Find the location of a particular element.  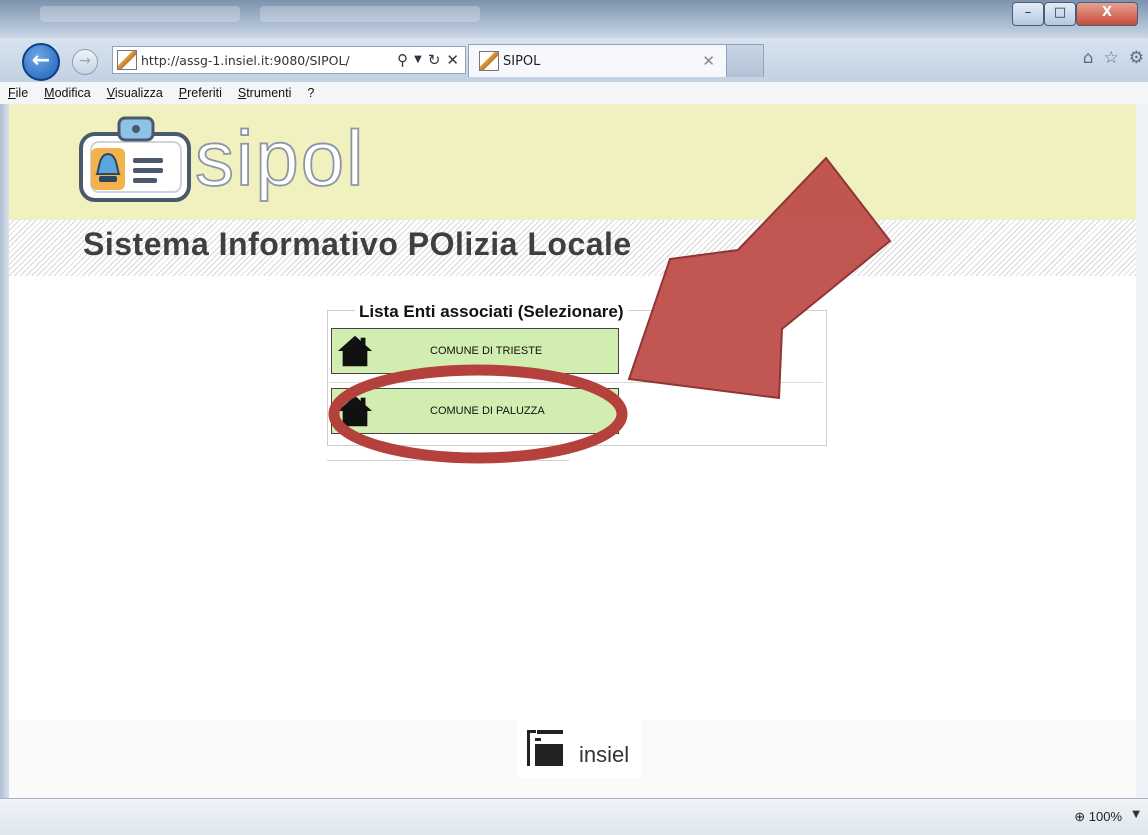

window-titlebar: – □ X is located at coordinates (574, 19).